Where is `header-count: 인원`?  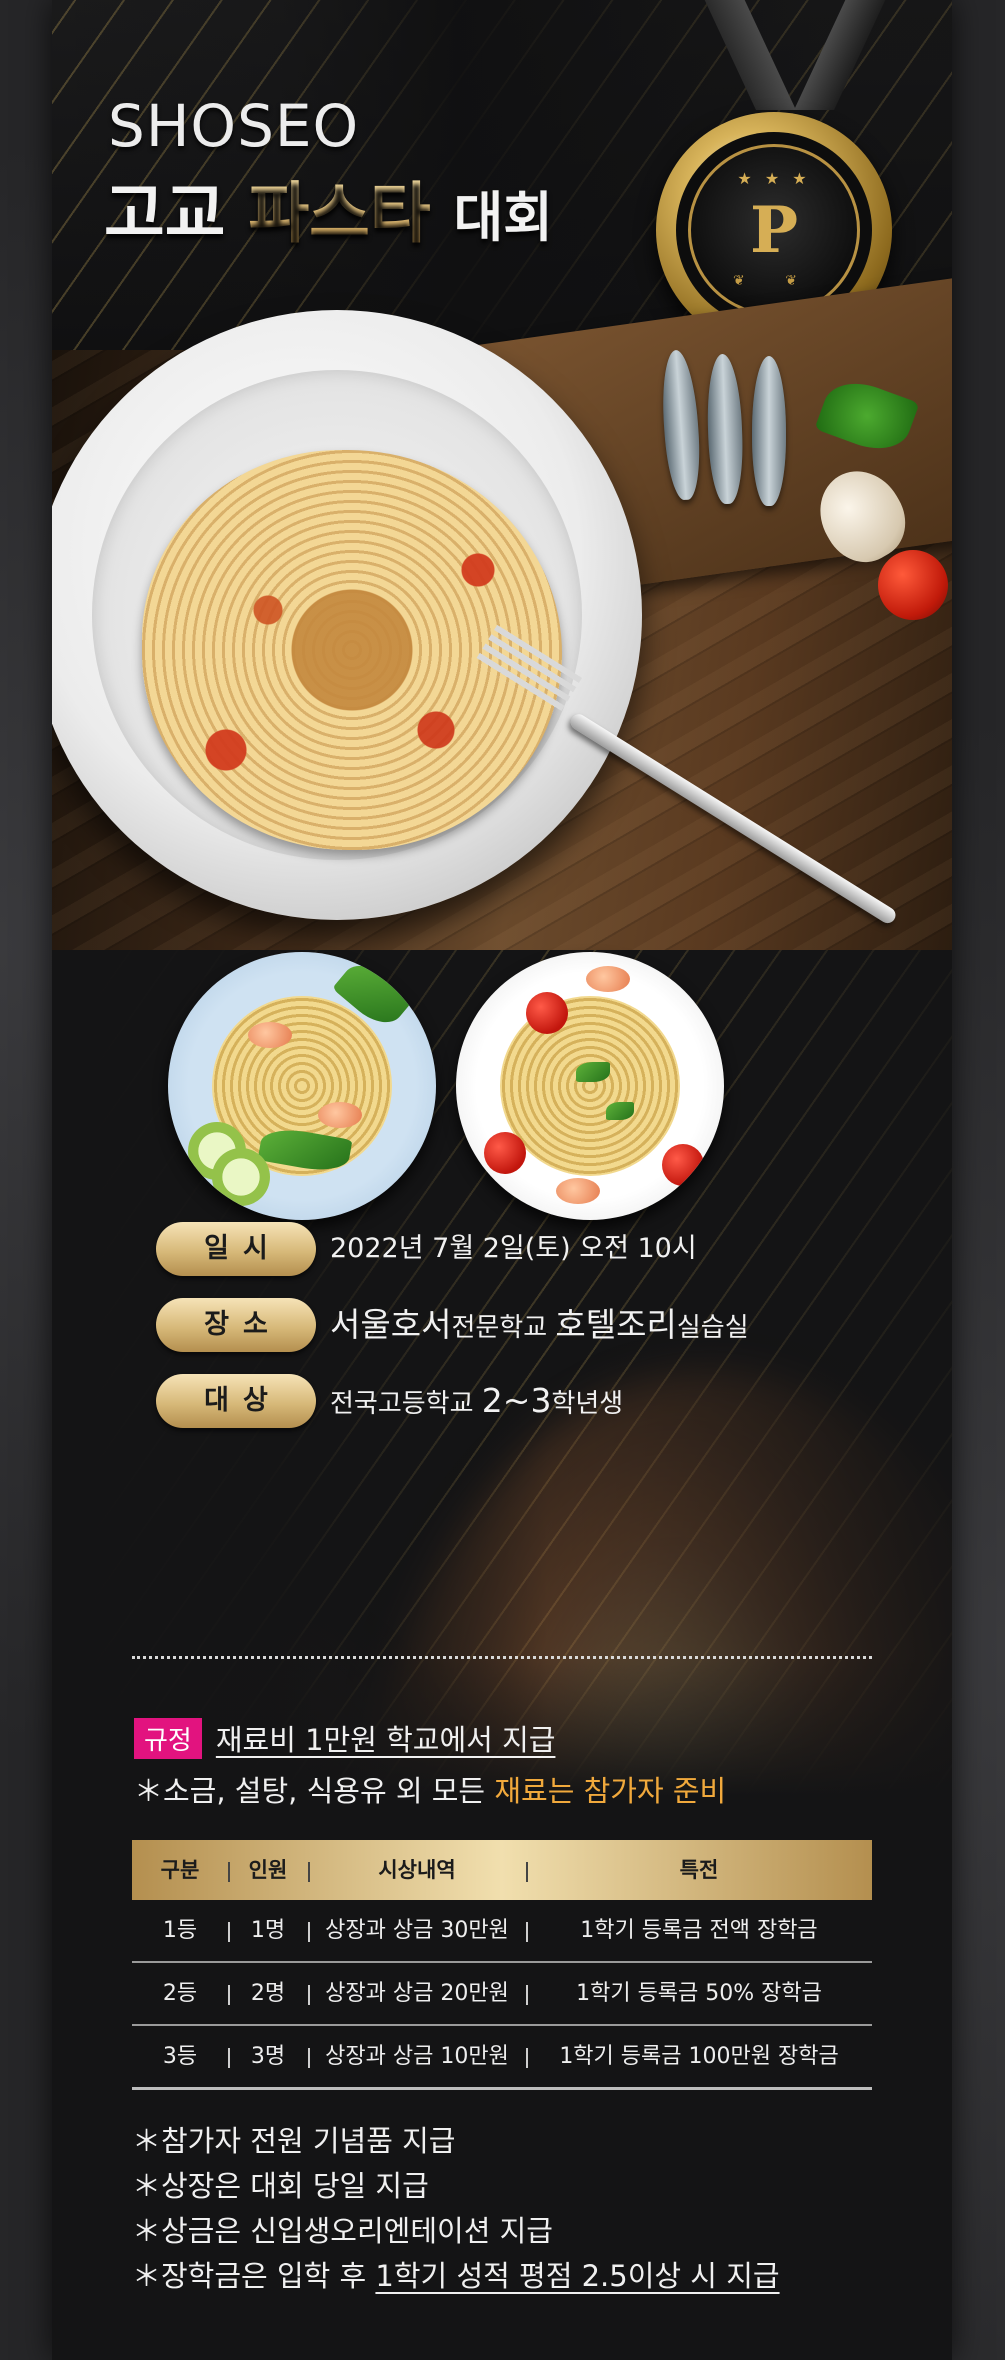
header-count: 인원 is located at coordinates (268, 1870).